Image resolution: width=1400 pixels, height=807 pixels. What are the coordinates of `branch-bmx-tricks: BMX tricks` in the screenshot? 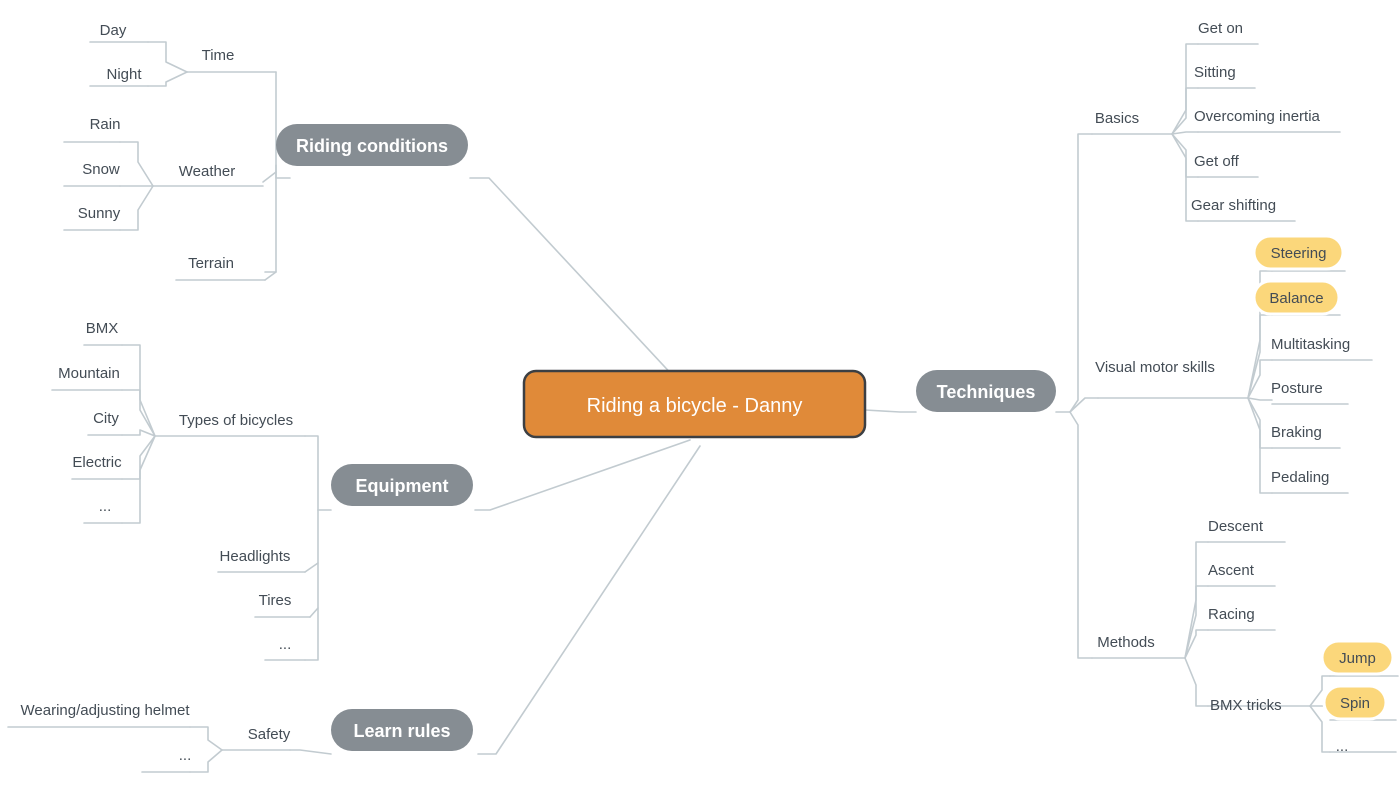 It's located at (1246, 705).